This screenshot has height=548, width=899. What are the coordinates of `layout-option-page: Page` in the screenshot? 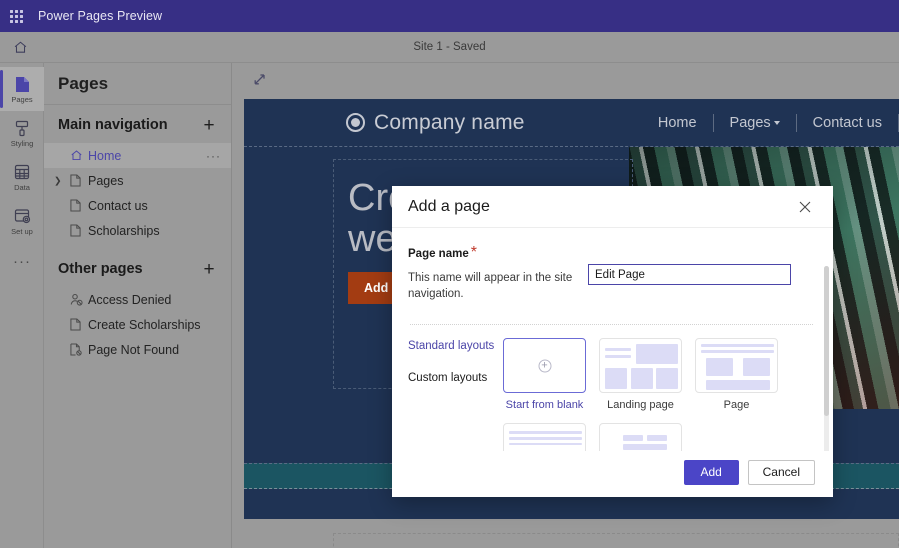 It's located at (736, 374).